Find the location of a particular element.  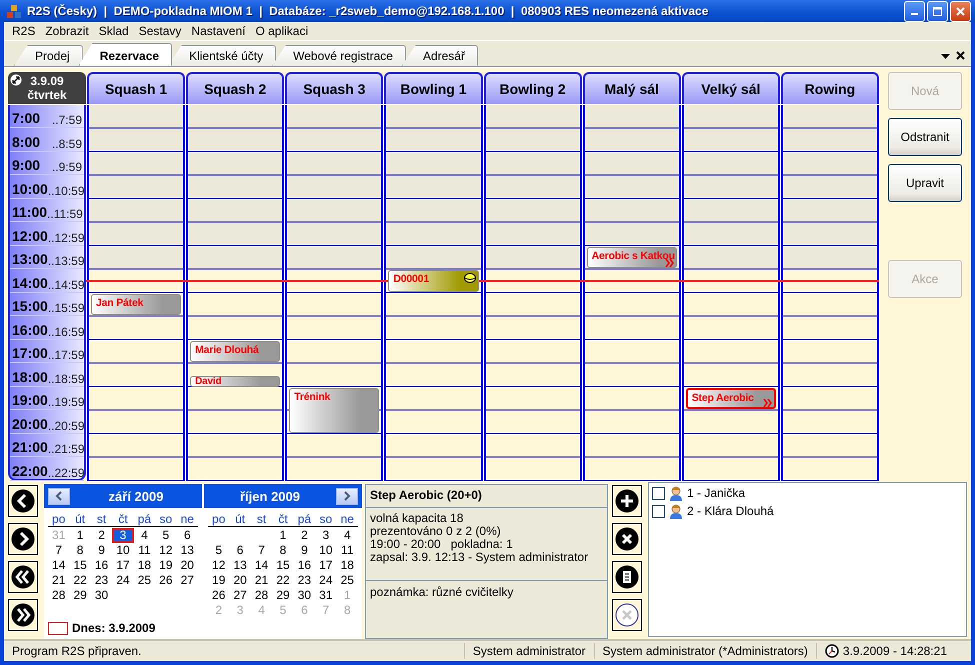

previous-month-button is located at coordinates (59, 496).